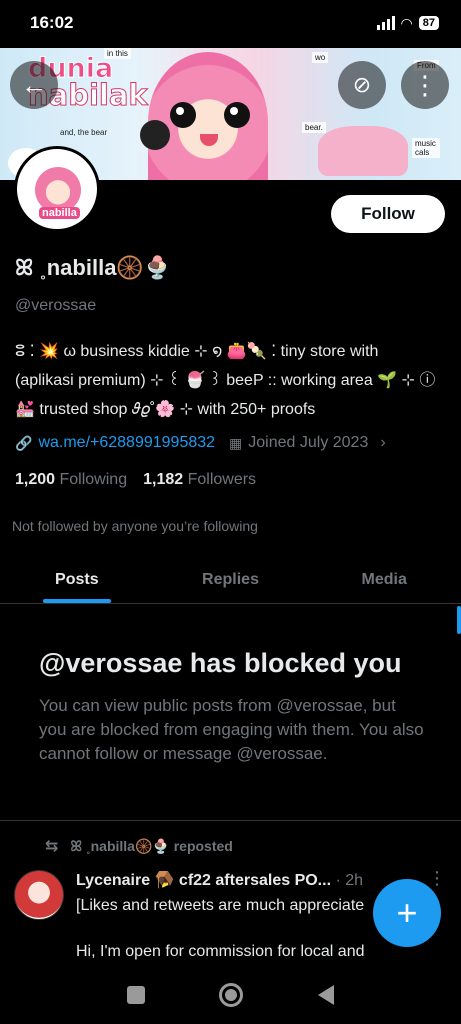  I want to click on status-icons: ◠ 87, so click(407, 23).